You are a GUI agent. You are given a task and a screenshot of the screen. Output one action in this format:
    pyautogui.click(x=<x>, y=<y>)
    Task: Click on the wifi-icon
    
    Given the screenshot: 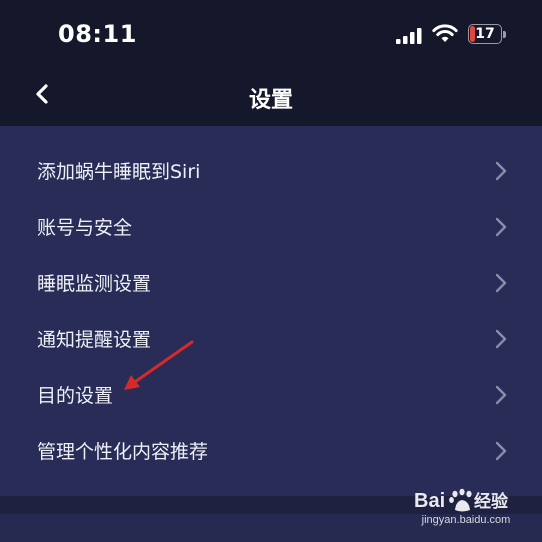 What is the action you would take?
    pyautogui.click(x=445, y=33)
    